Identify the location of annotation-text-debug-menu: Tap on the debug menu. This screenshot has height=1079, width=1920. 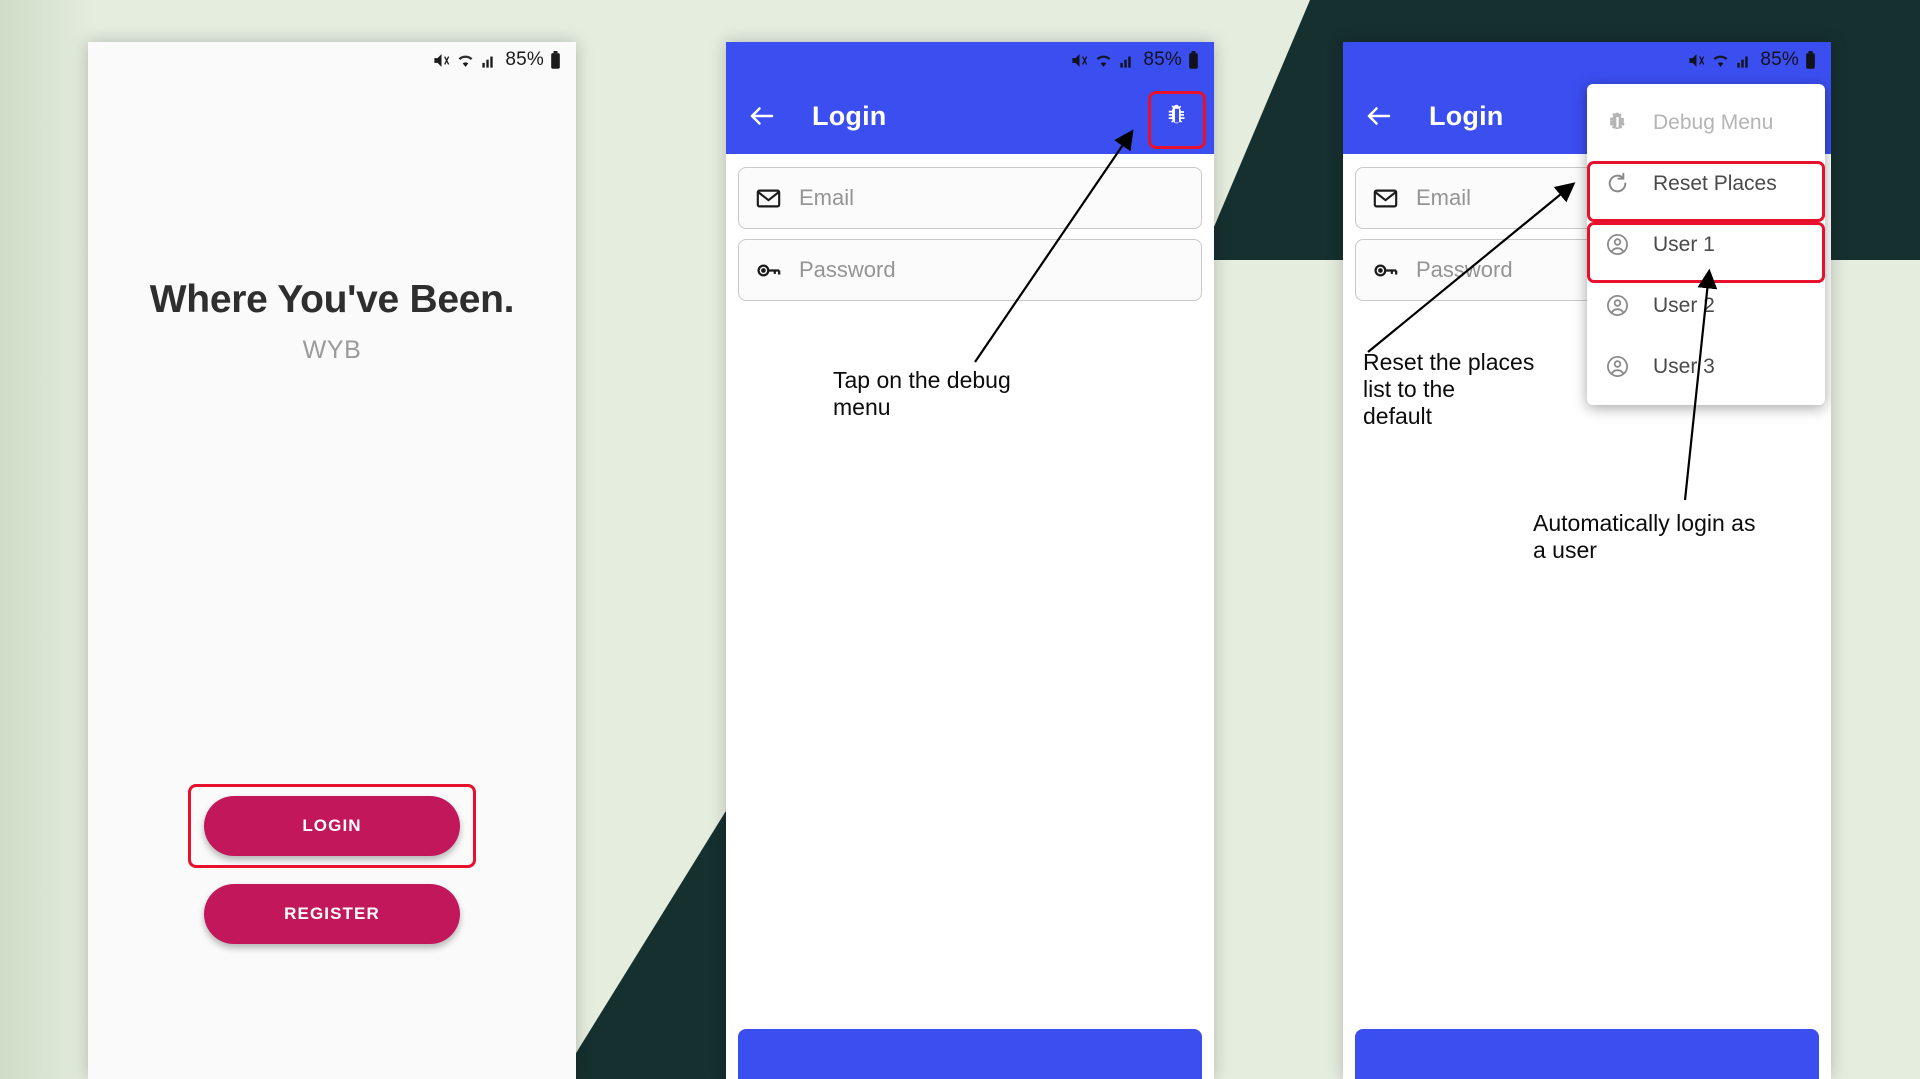
(922, 393).